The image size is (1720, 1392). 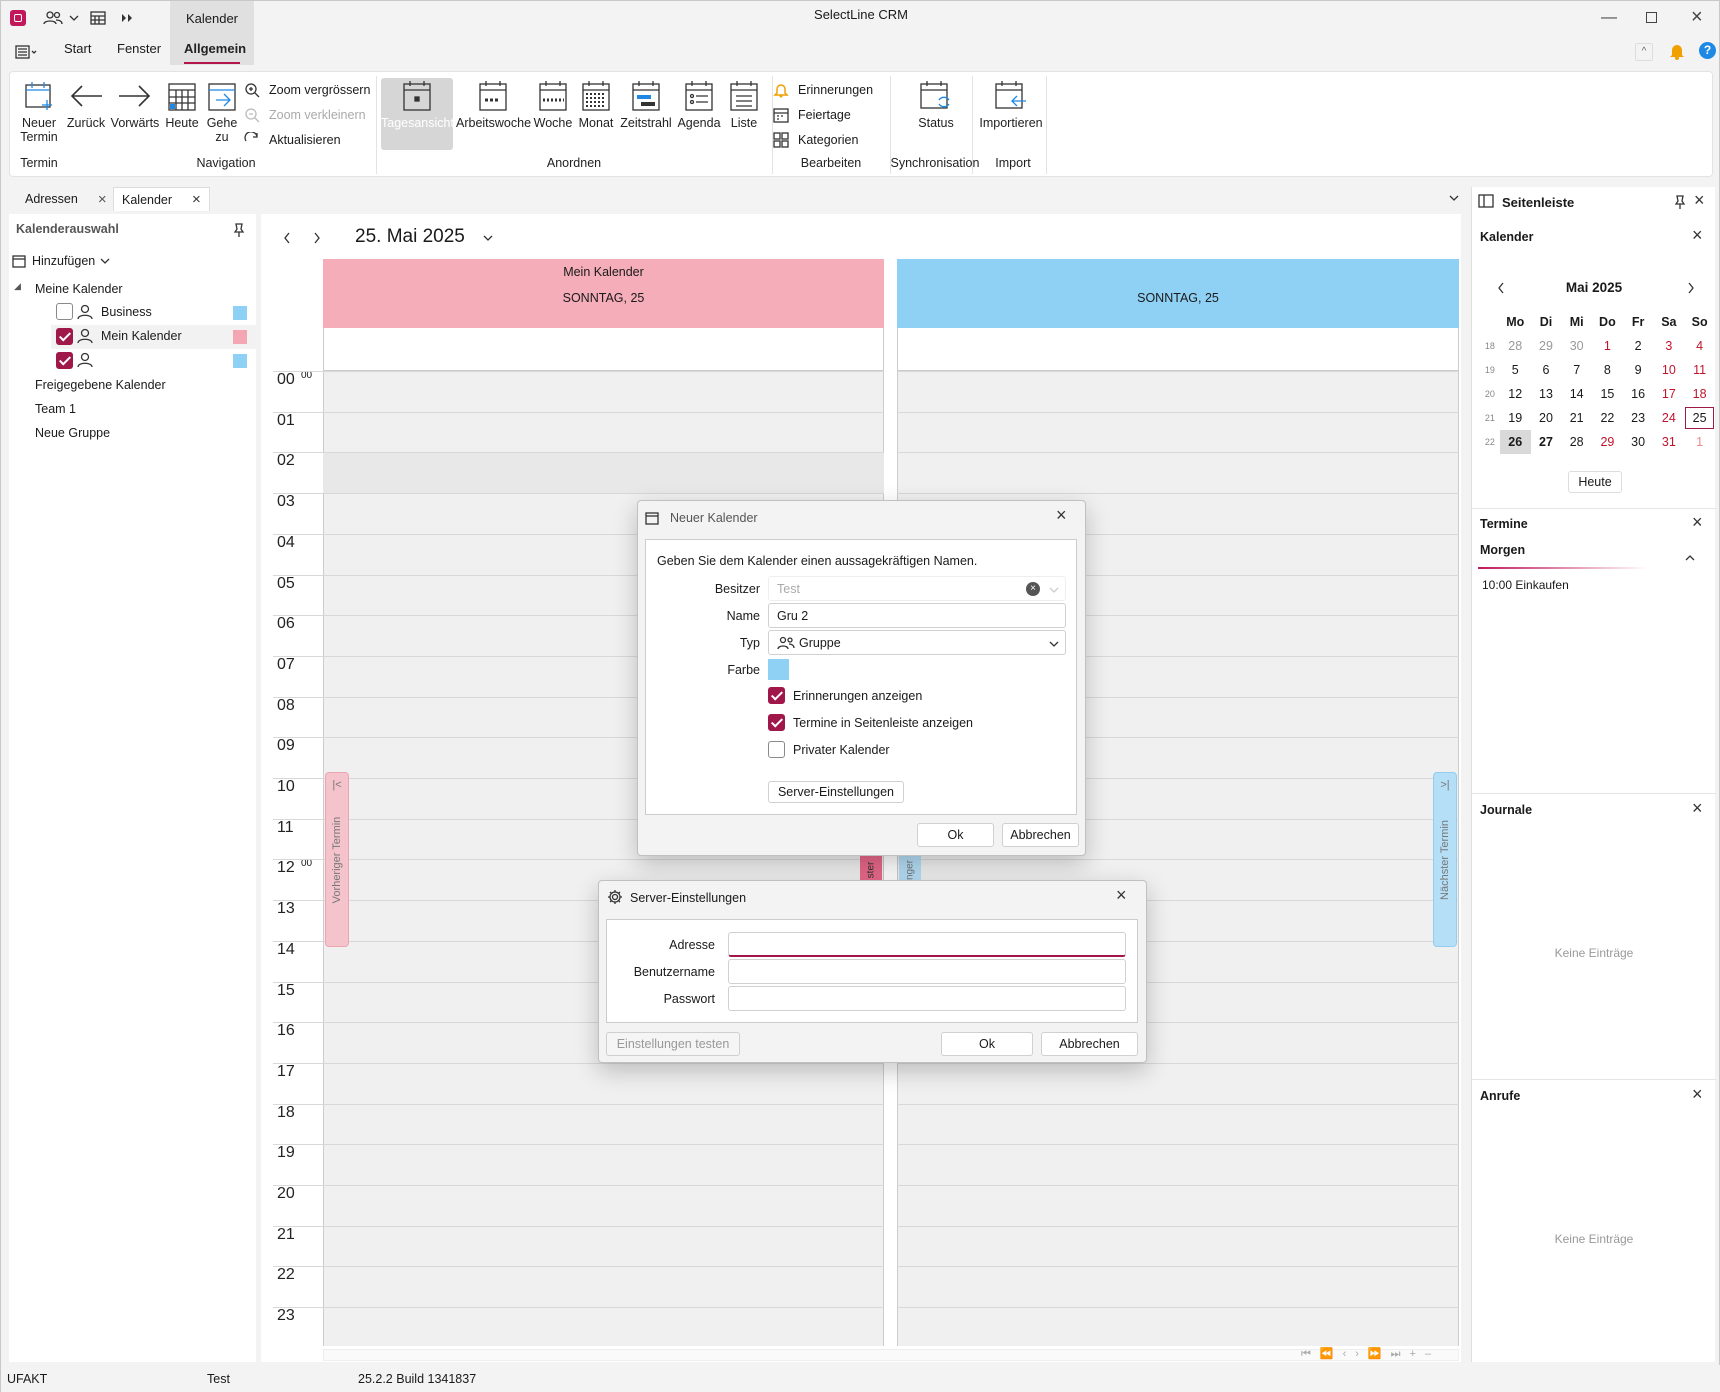 I want to click on mini-cal-day: 16, so click(x=1638, y=394).